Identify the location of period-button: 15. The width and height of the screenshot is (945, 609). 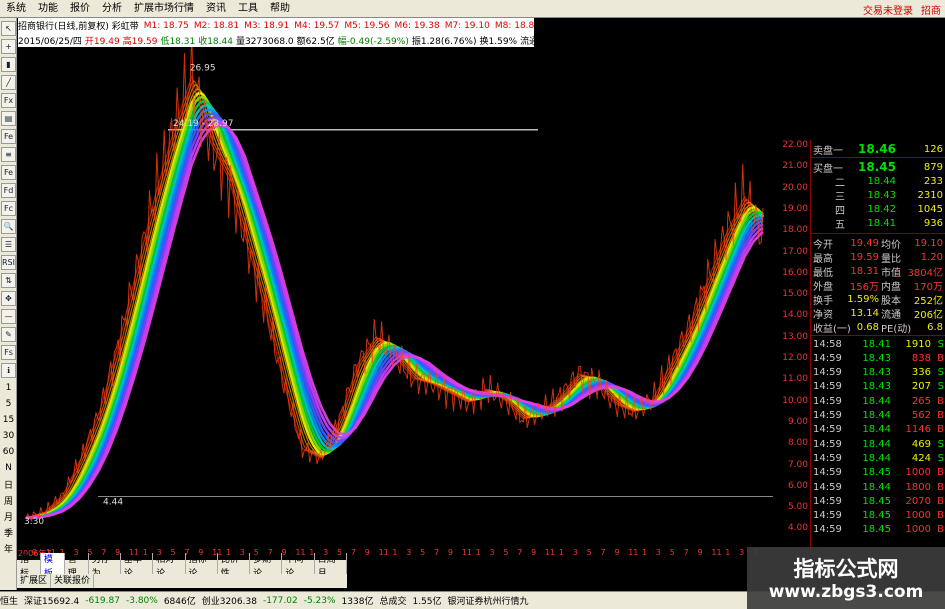
(8, 420).